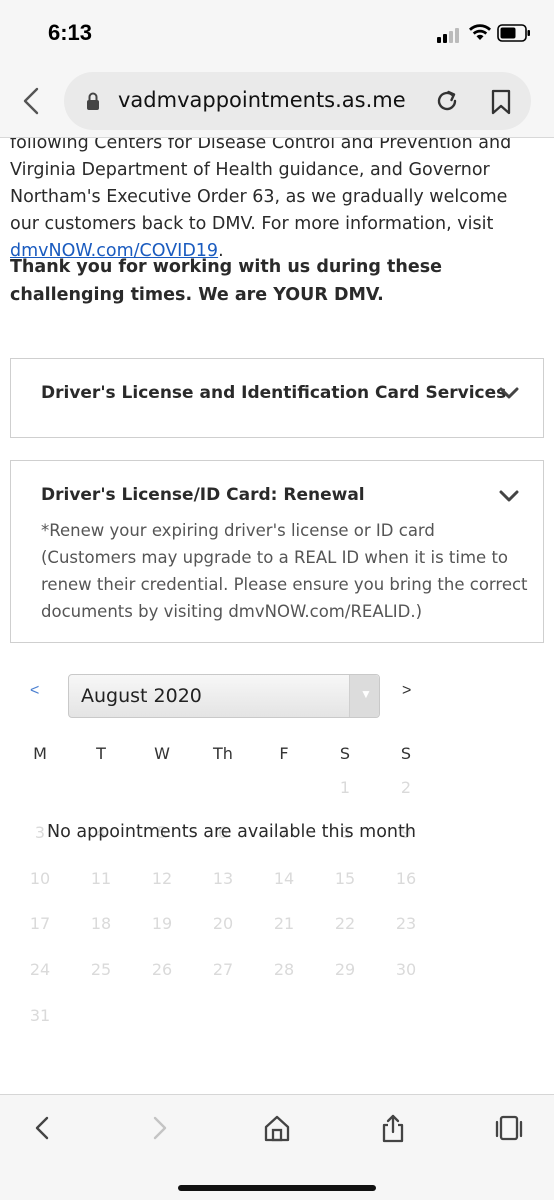 The height and width of the screenshot is (1200, 554). What do you see at coordinates (277, 1188) in the screenshot?
I see `home-indicator` at bounding box center [277, 1188].